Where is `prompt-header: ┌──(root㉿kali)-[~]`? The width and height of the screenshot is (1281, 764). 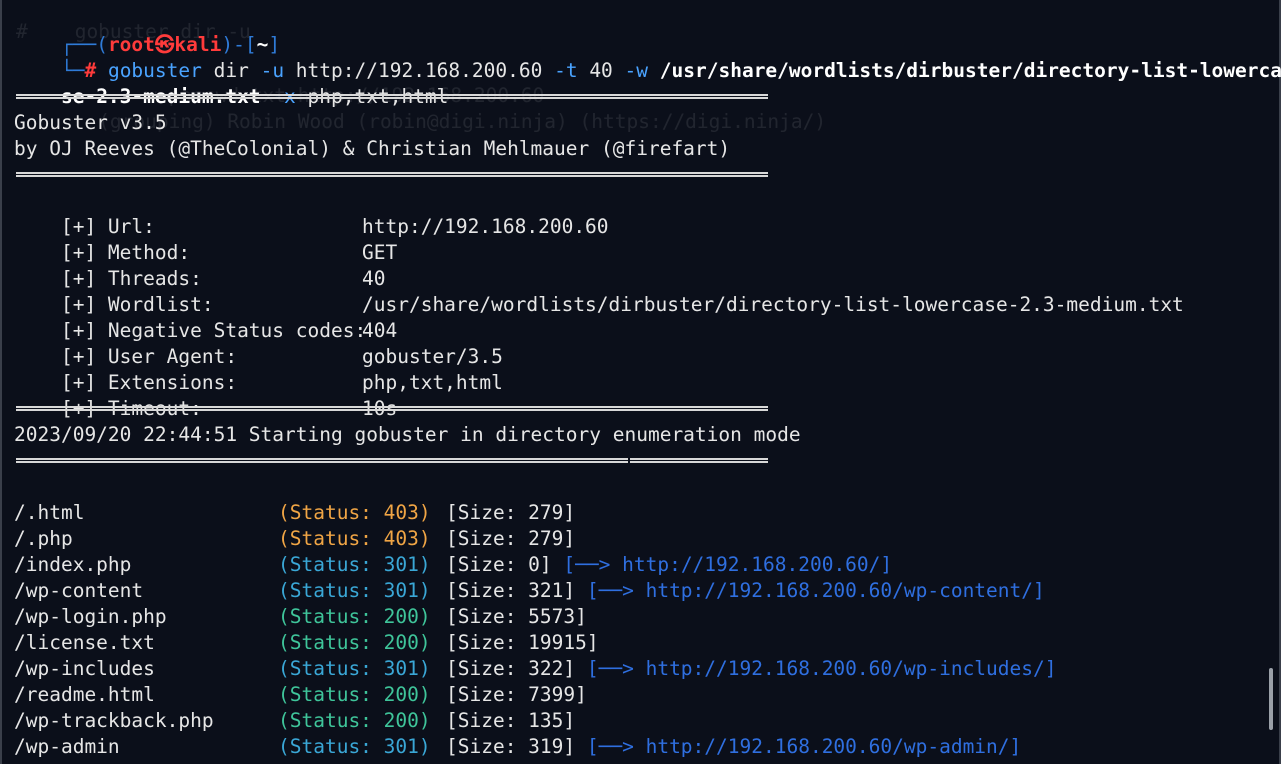 prompt-header: ┌──(root㉿kali)-[~] is located at coordinates (147, 31).